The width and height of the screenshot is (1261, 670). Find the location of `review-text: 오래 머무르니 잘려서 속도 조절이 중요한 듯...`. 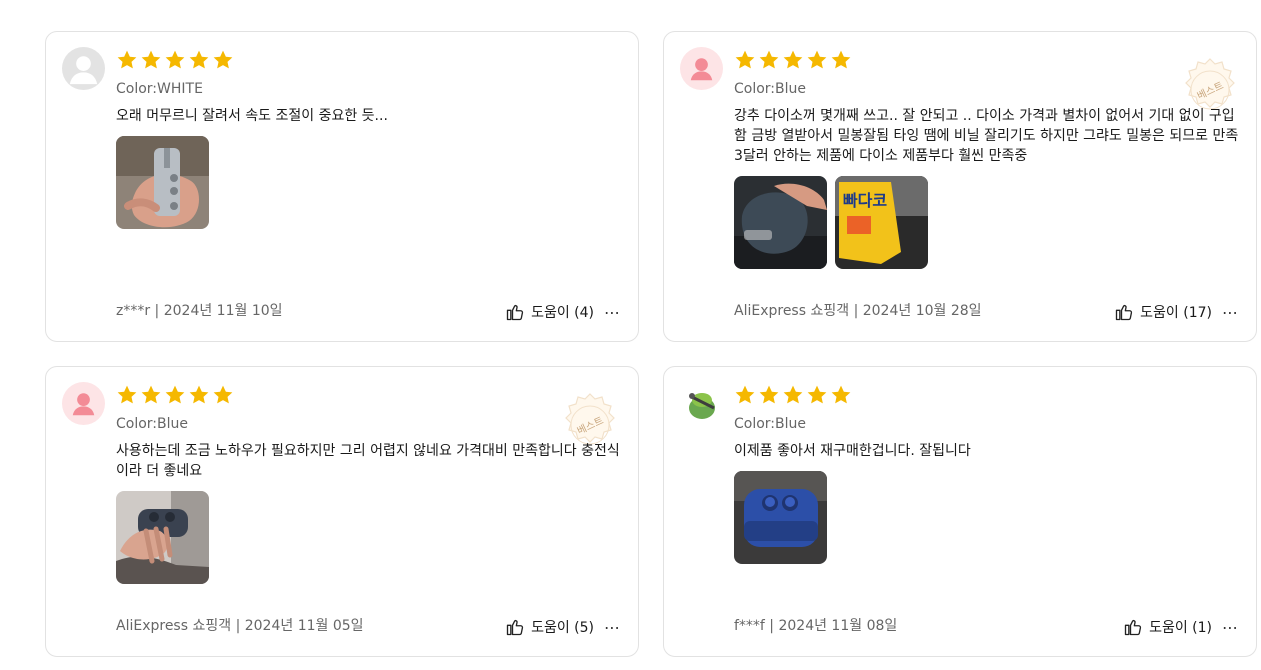

review-text: 오래 머무르니 잘려서 속도 조절이 중요한 듯... is located at coordinates (252, 116).